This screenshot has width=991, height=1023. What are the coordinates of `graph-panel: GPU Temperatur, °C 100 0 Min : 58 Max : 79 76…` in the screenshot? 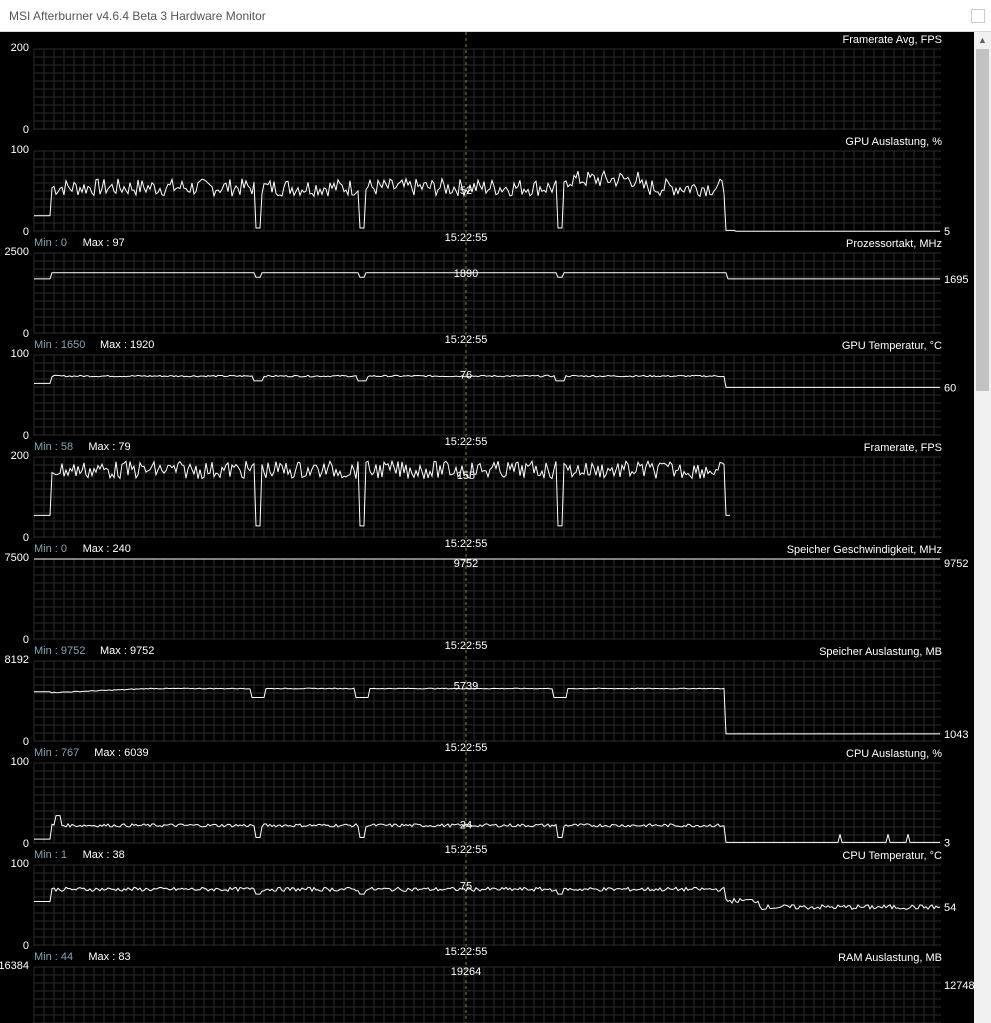 It's located at (483, 395).